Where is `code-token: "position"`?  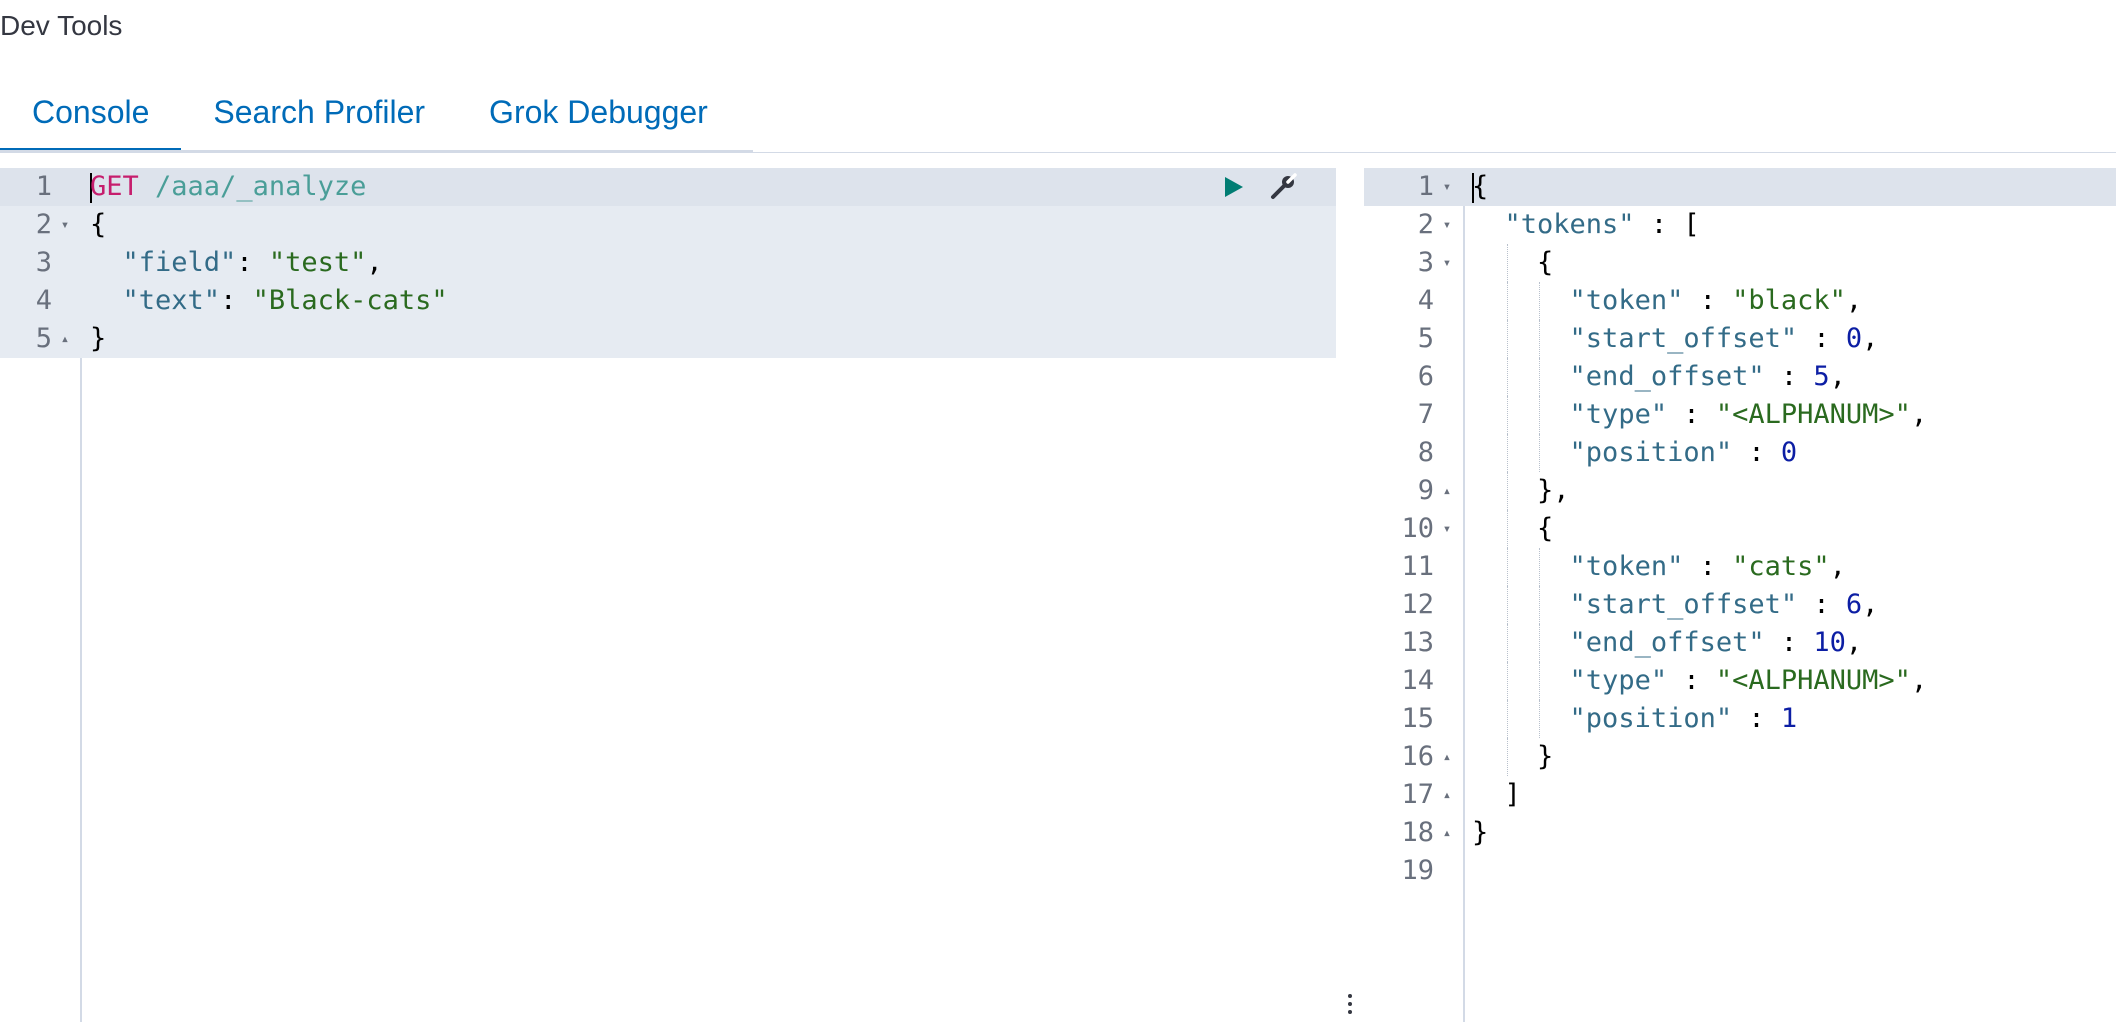 code-token: "position" is located at coordinates (1651, 718).